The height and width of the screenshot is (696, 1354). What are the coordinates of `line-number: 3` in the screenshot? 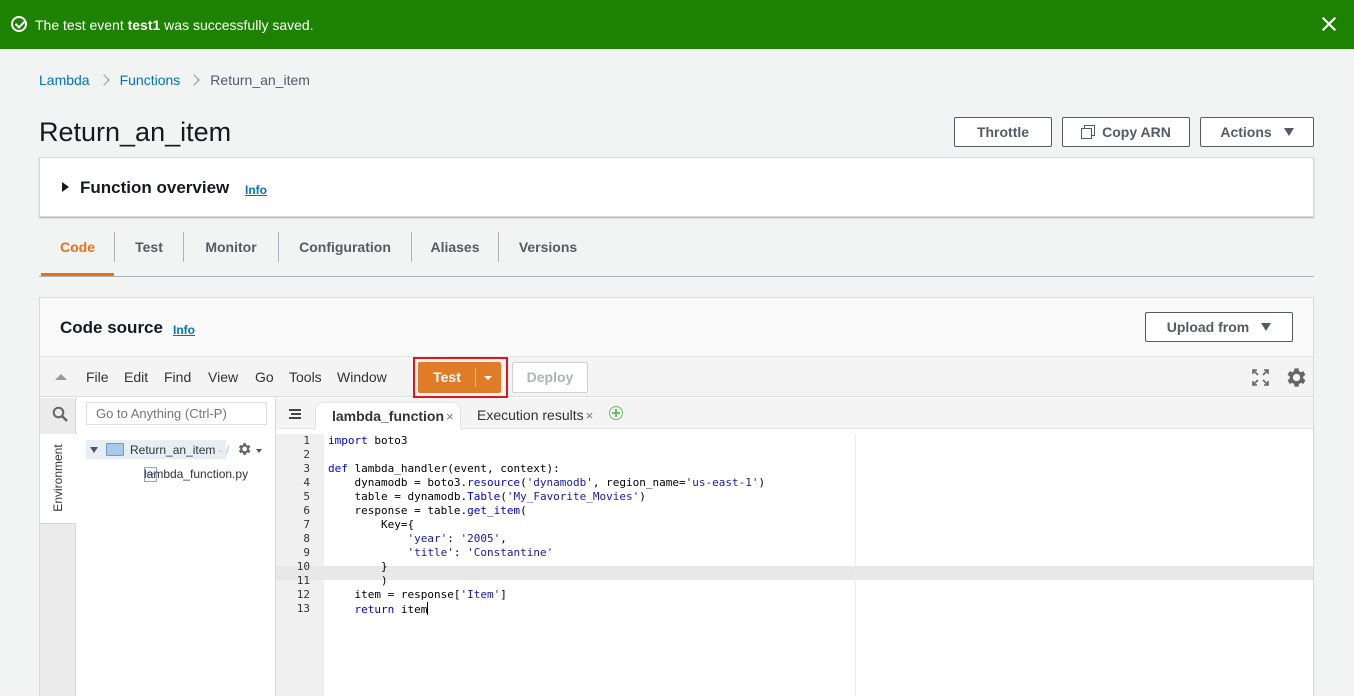 It's located at (306, 468).